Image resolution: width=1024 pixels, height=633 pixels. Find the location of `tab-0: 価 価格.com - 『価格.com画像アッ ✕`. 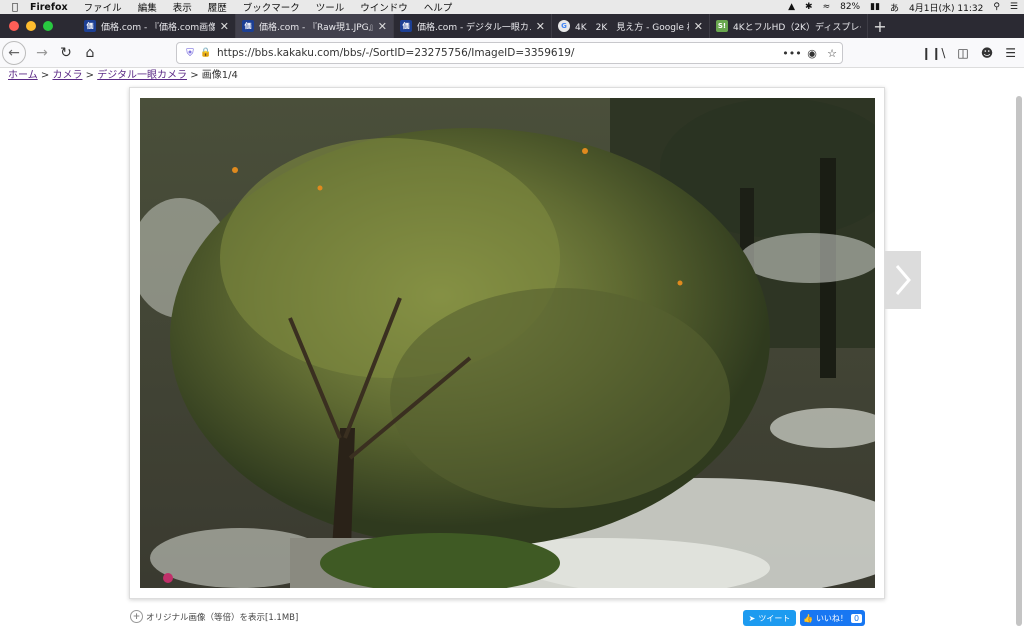

tab-0: 価 価格.com - 『価格.com画像アッ ✕ is located at coordinates (157, 26).